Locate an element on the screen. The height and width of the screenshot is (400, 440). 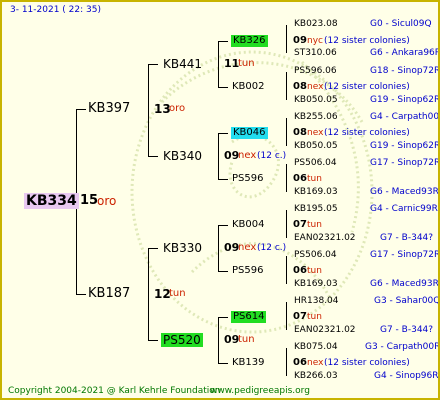
gen4-region: G4 - Carnic99R is located at coordinates (404, 209).